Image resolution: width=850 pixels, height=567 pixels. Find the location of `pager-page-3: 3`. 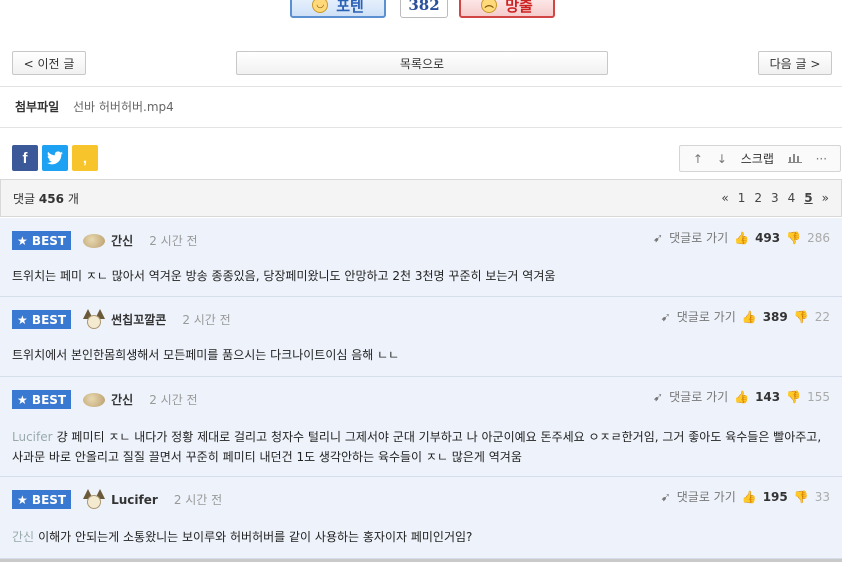

pager-page-3: 3 is located at coordinates (775, 198).